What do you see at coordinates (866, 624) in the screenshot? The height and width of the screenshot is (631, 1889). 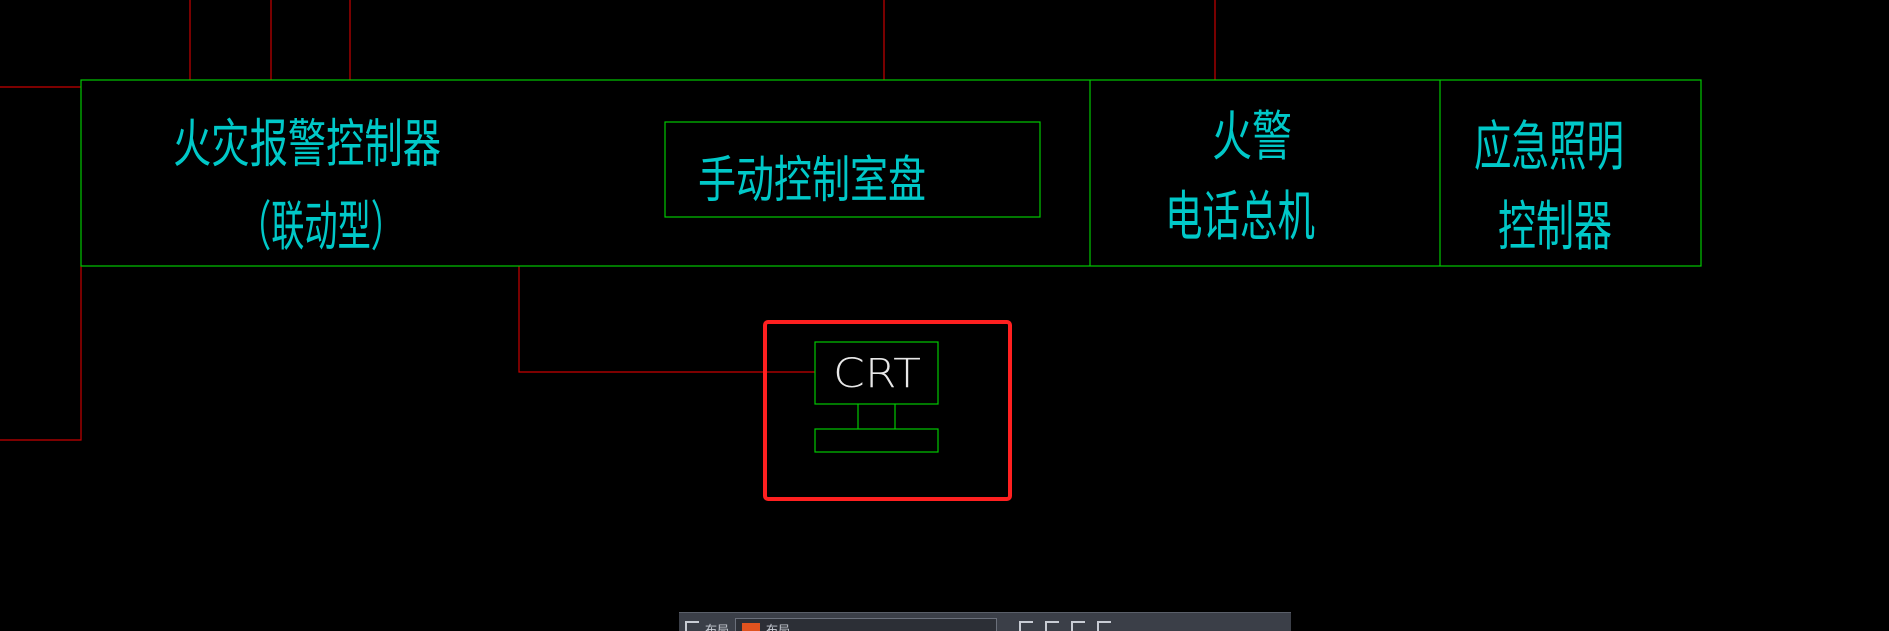 I see `layout-tab: 布局` at bounding box center [866, 624].